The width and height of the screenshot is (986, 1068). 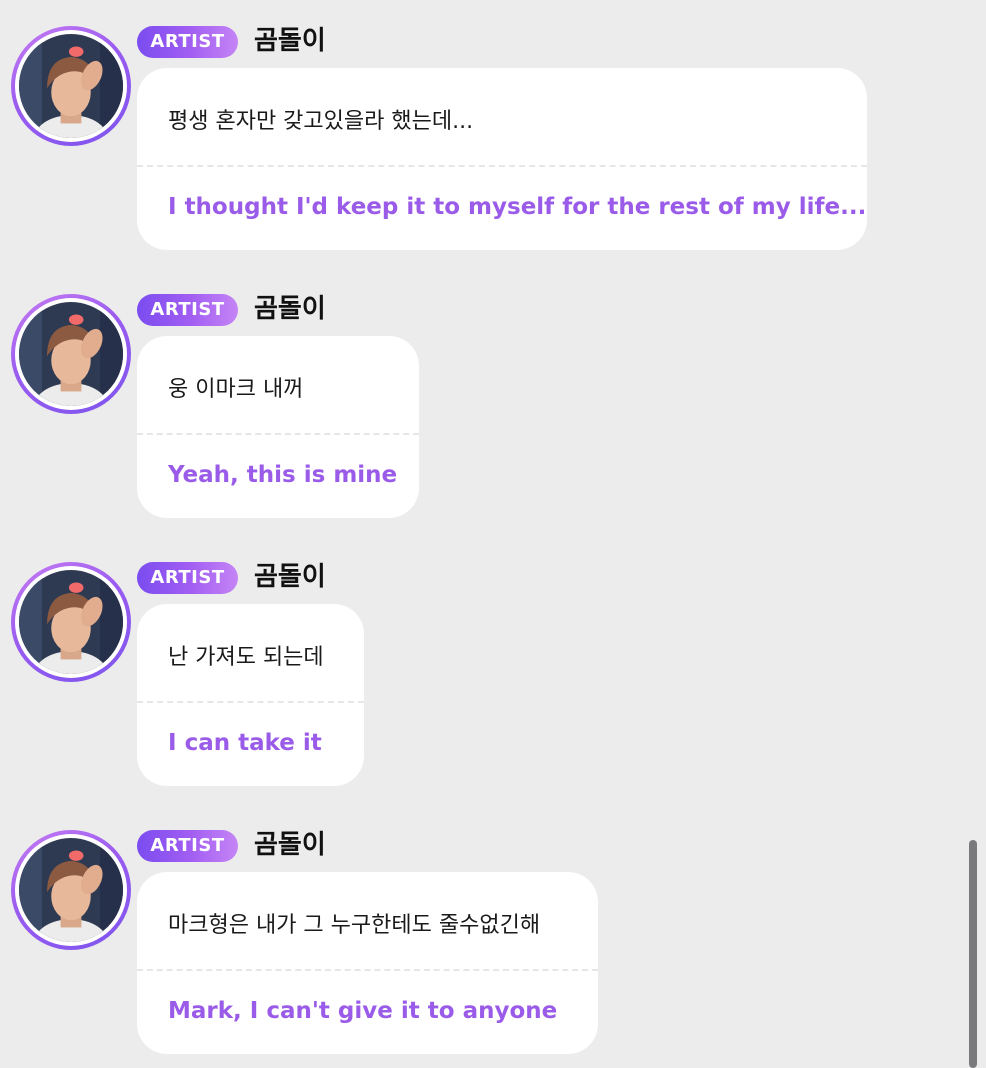 I want to click on message-original-text: 웅 이마크 내꺼, so click(x=236, y=389).